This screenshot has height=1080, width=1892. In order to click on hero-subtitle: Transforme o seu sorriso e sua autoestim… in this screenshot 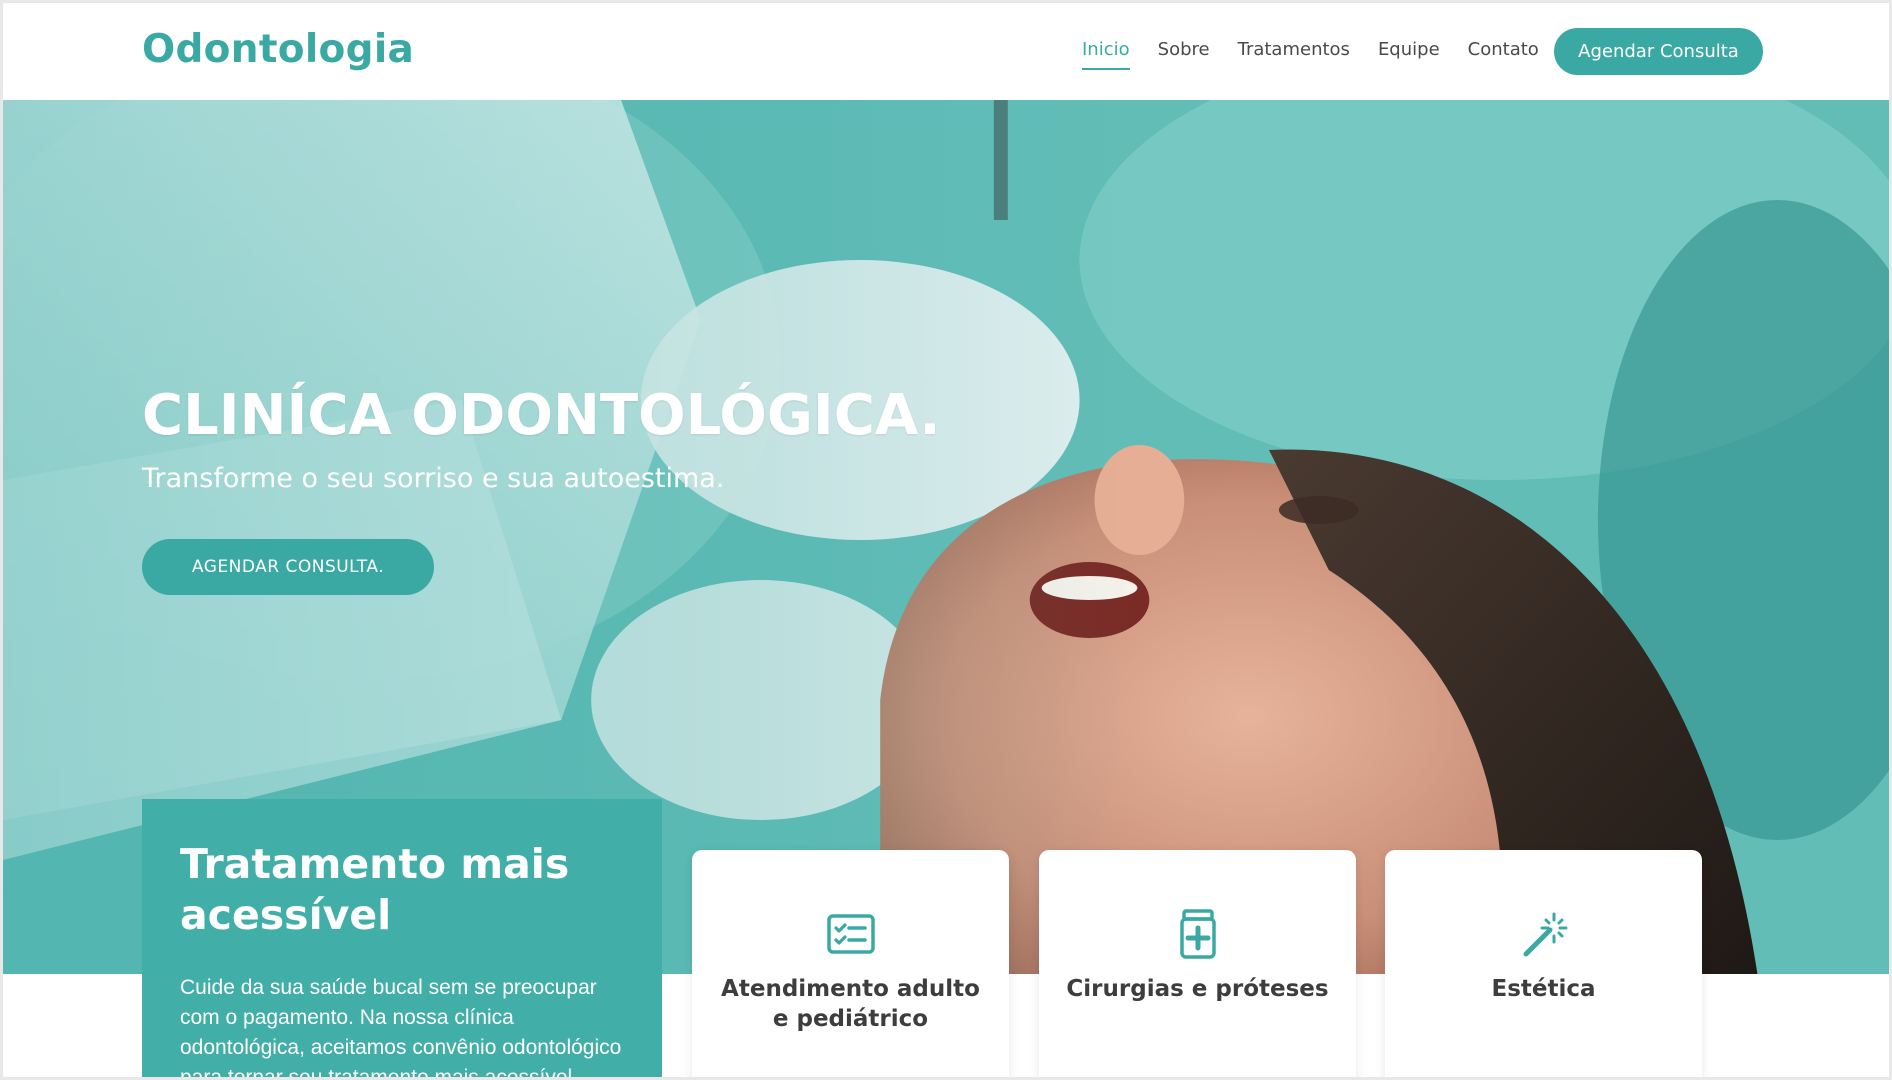, I will do `click(433, 478)`.